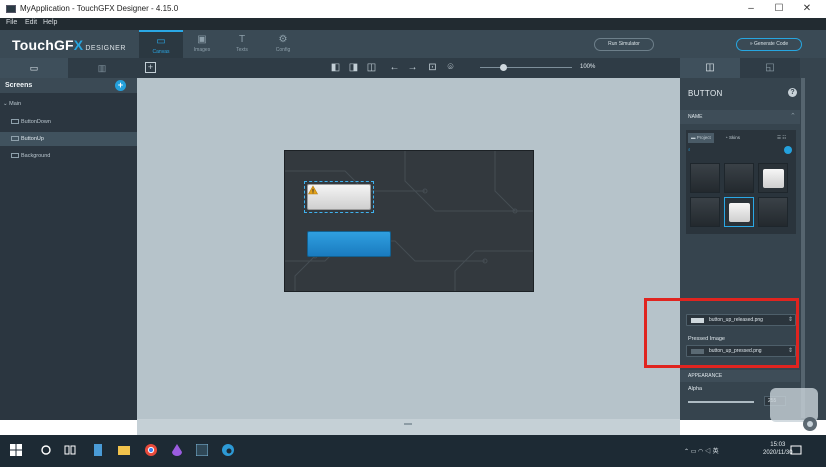  I want to click on chrome-icon, so click(151, 450).